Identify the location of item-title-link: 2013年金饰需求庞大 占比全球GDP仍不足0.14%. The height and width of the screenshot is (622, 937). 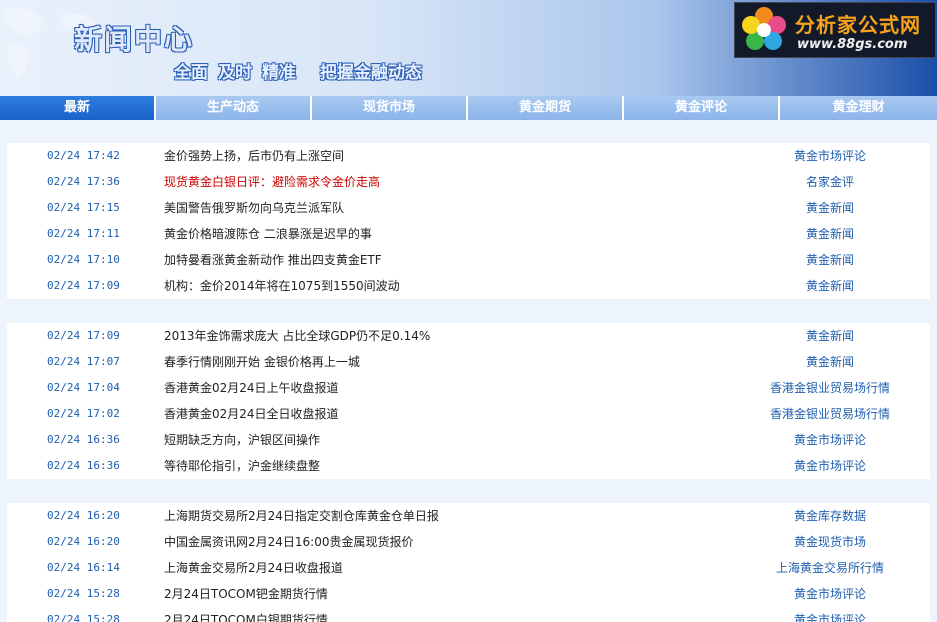
(297, 336).